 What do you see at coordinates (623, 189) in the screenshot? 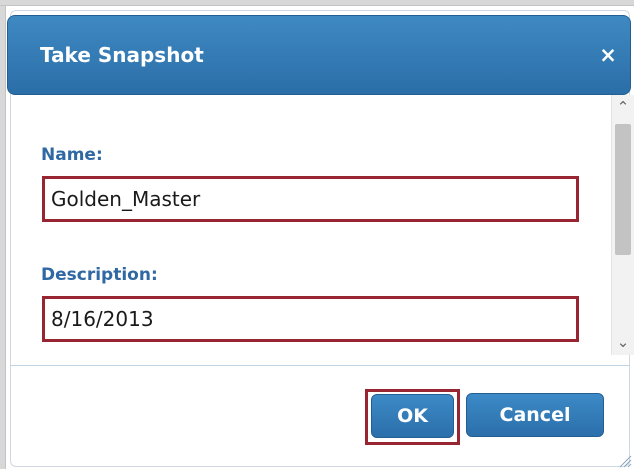
I see `scrollbar-thumb` at bounding box center [623, 189].